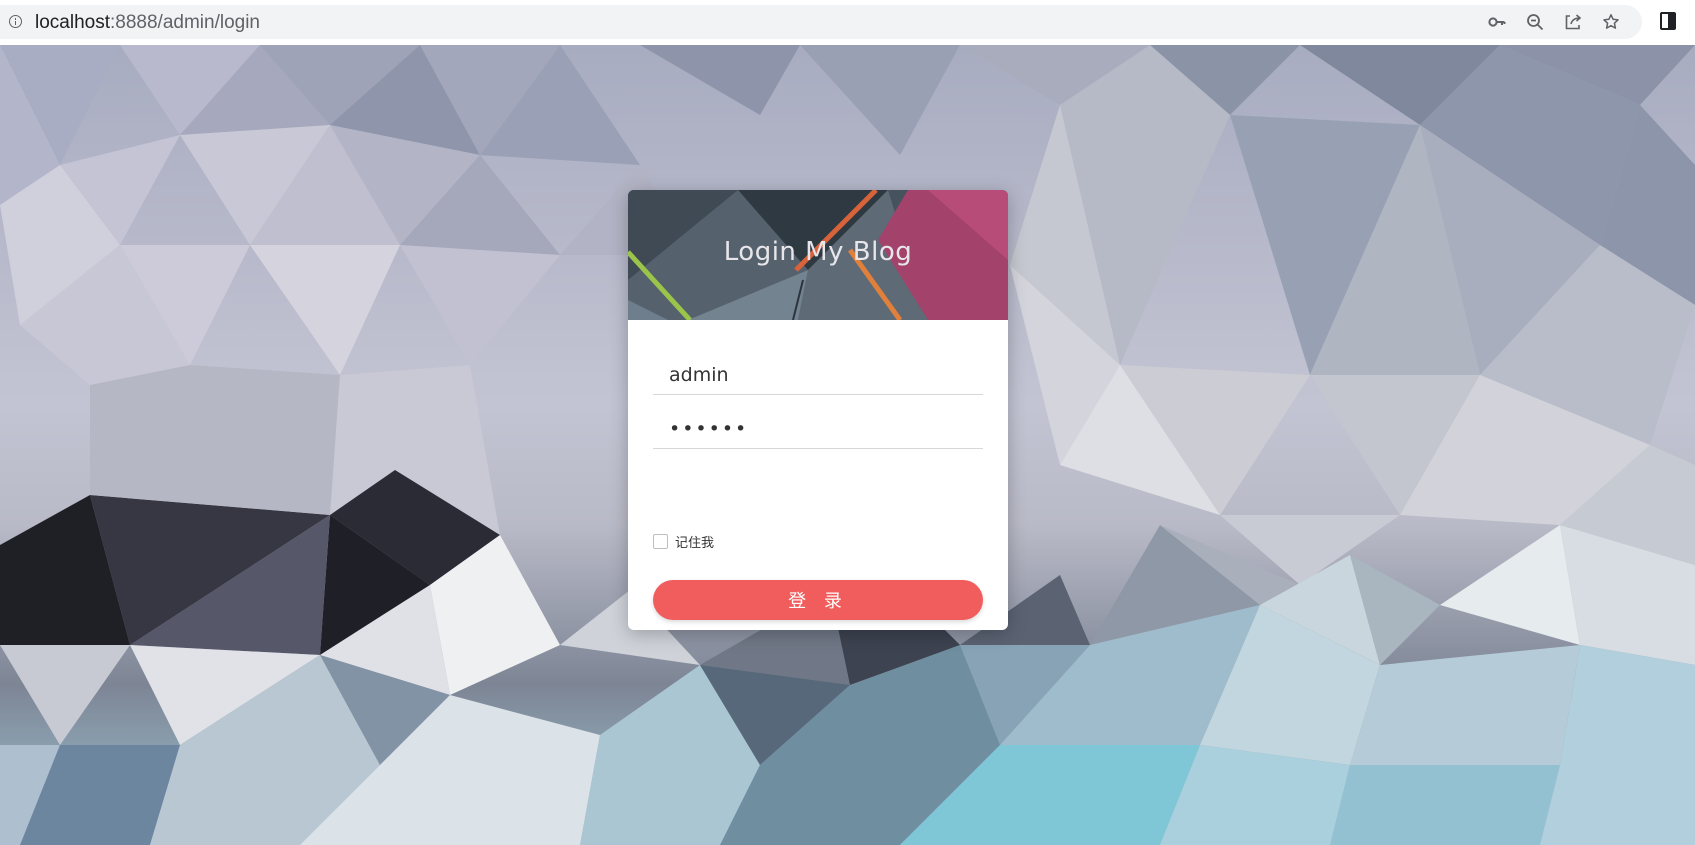 The height and width of the screenshot is (845, 1695). Describe the element at coordinates (1535, 22) in the screenshot. I see `zoom-out-icon` at that location.